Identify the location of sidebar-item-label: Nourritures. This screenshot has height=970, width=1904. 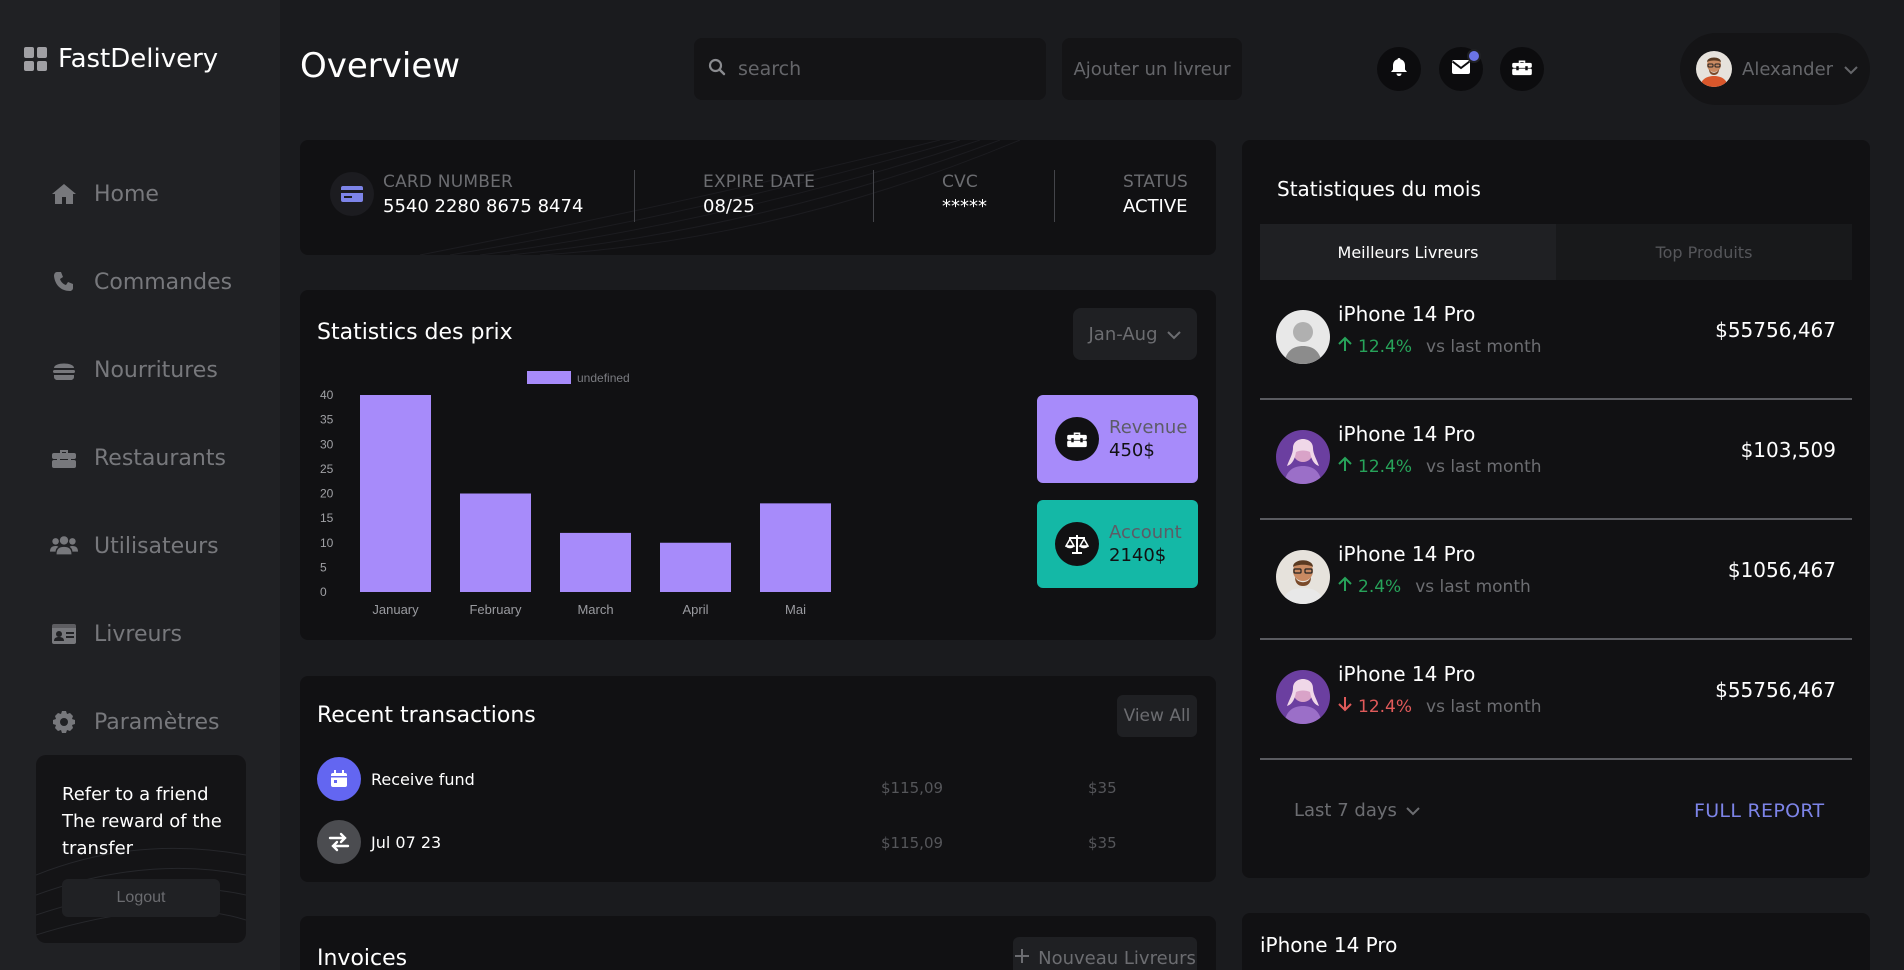
(156, 370).